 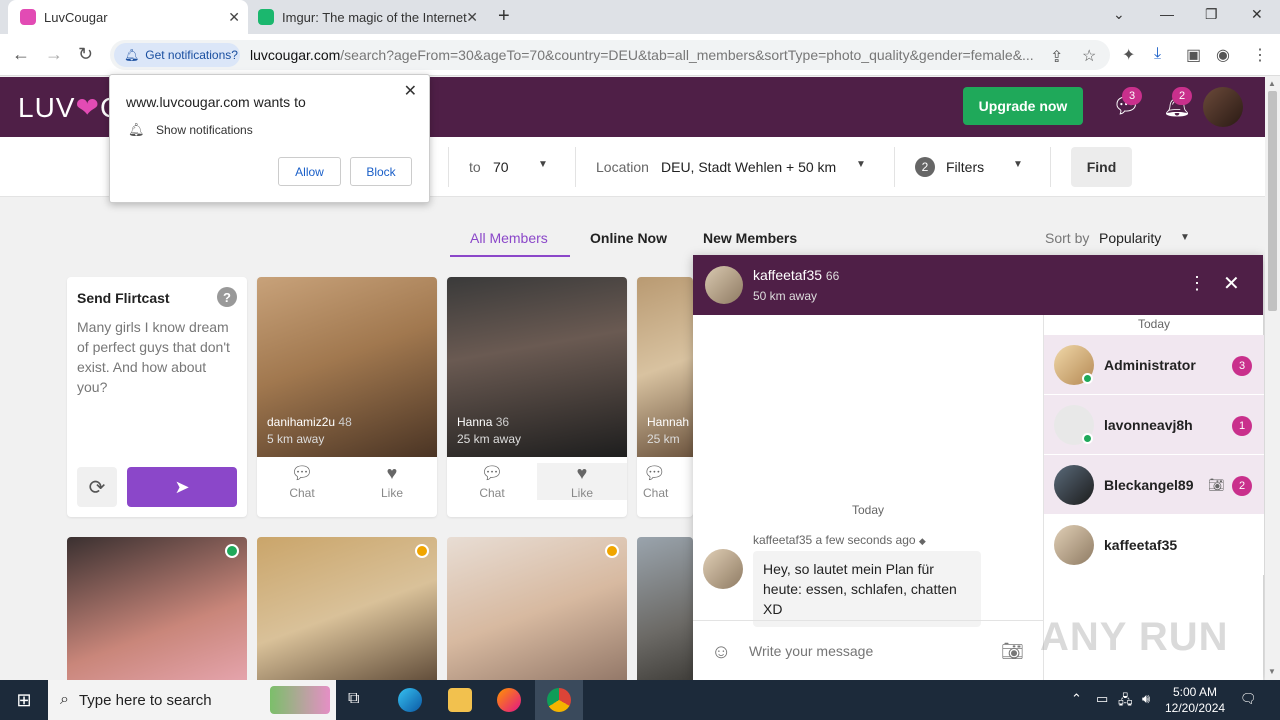 What do you see at coordinates (1248, 699) in the screenshot?
I see `action-center-icon: 🗨︎` at bounding box center [1248, 699].